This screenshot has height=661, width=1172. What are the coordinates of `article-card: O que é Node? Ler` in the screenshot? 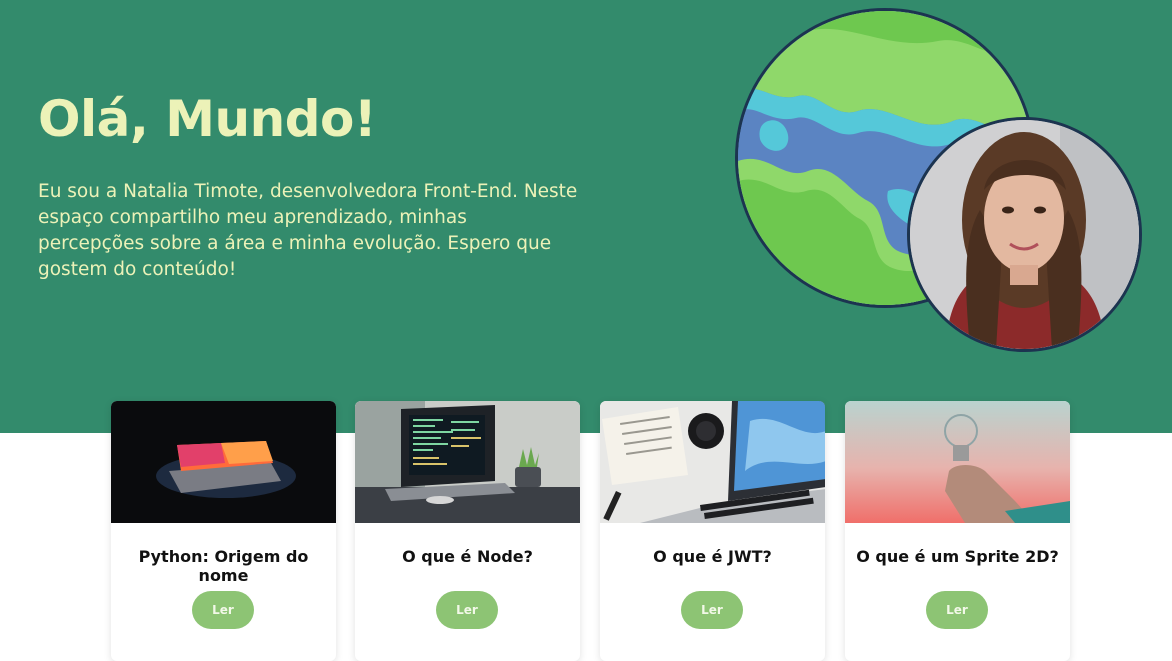 It's located at (467, 531).